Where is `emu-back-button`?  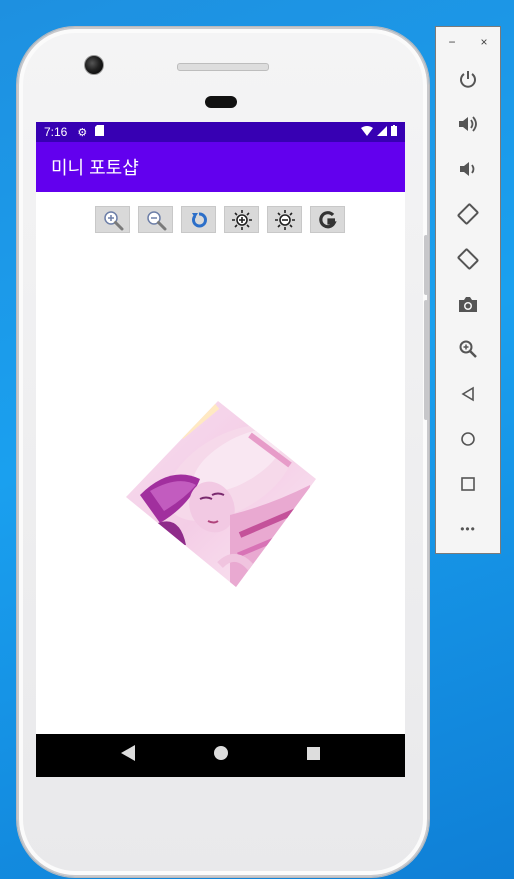 emu-back-button is located at coordinates (468, 394).